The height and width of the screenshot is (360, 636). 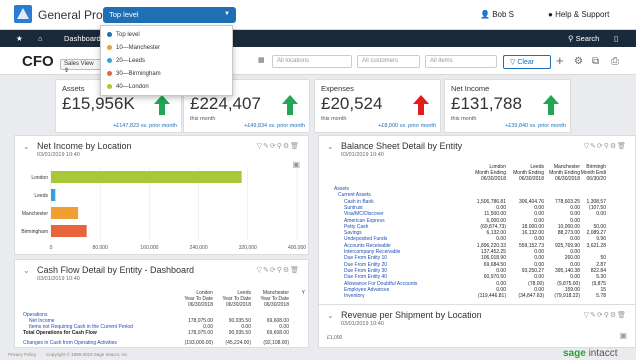 What do you see at coordinates (274, 126) in the screenshot?
I see `kpi-comparison: +£49,834 vs. prior month` at bounding box center [274, 126].